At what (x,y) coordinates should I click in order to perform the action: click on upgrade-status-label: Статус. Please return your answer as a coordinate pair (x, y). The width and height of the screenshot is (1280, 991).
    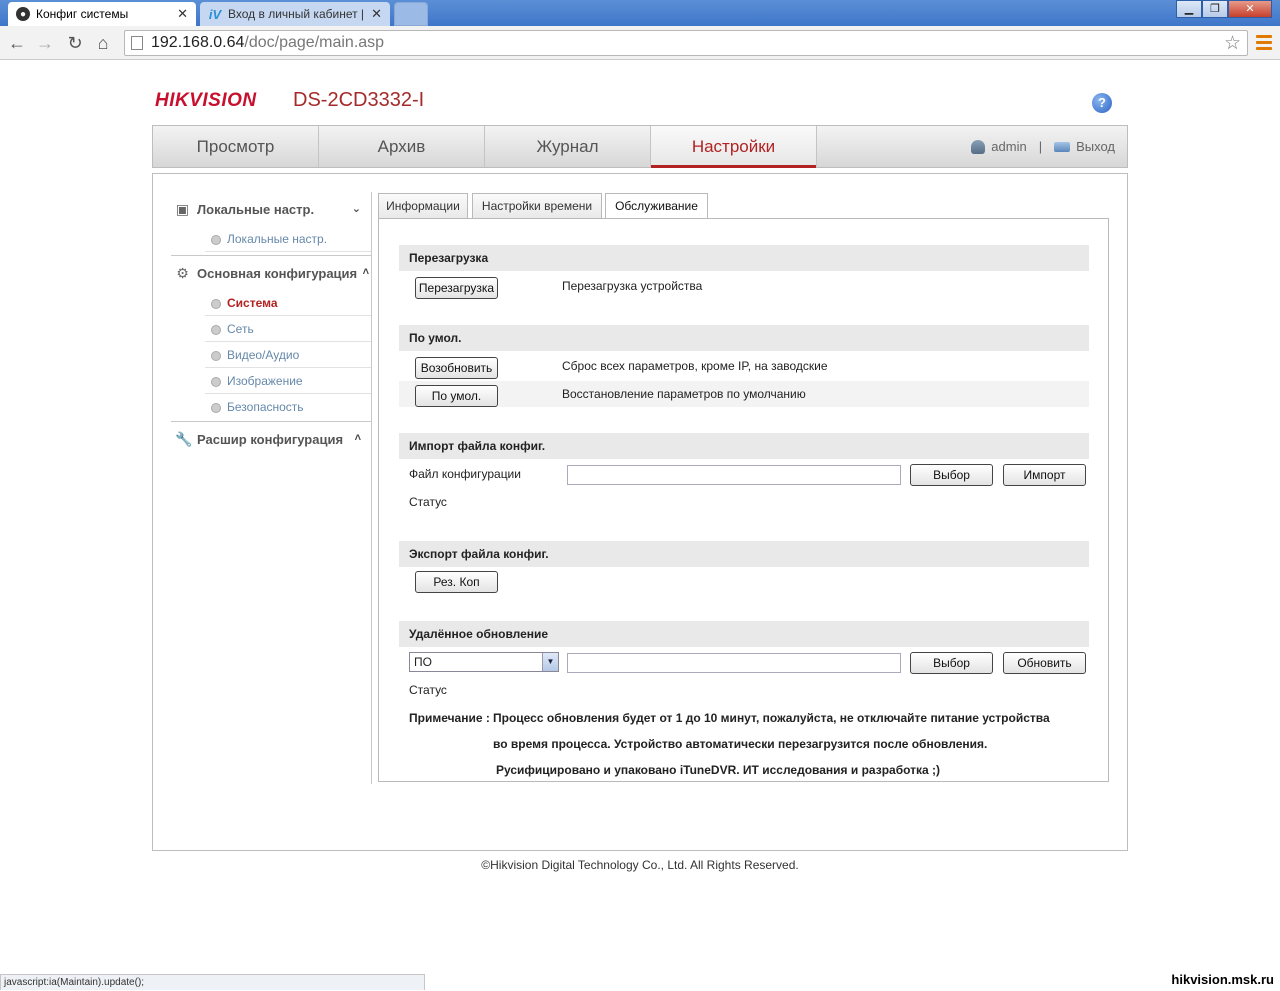
    Looking at the image, I should click on (428, 690).